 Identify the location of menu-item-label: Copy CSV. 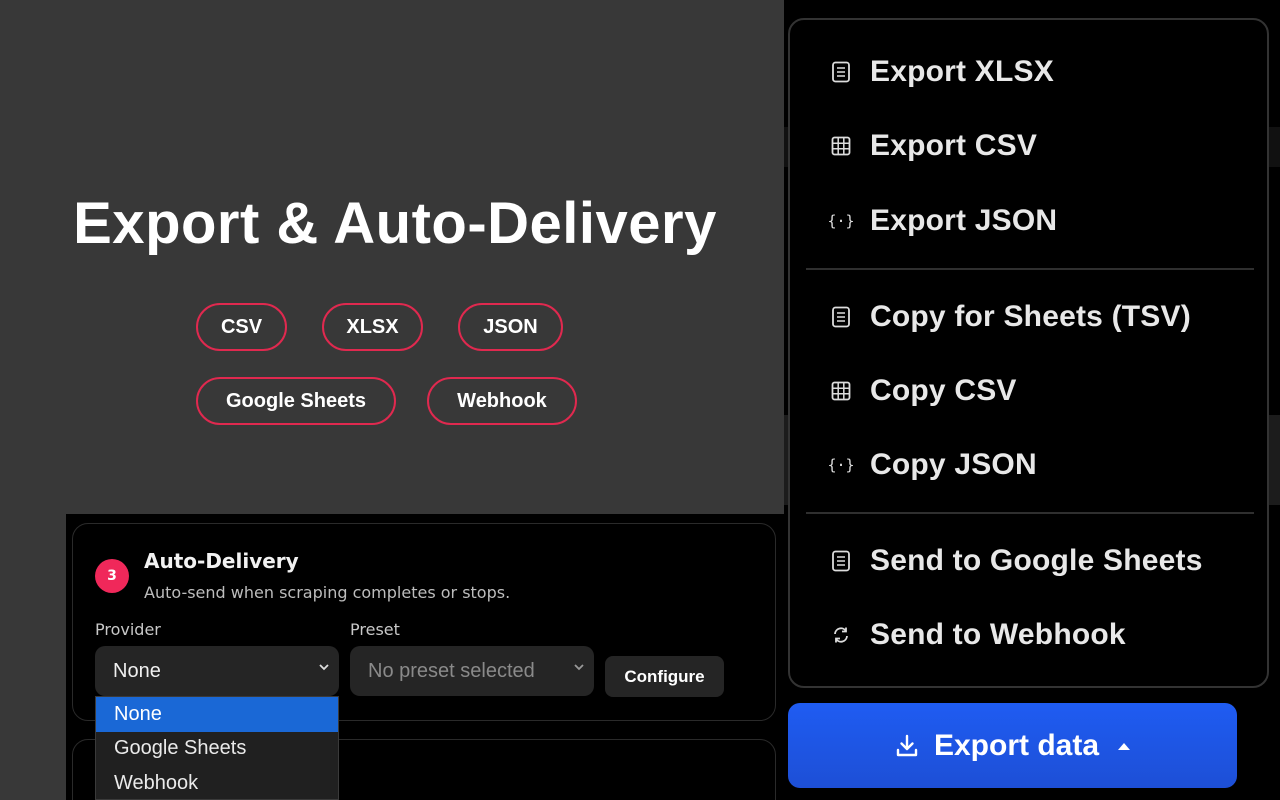
(943, 390).